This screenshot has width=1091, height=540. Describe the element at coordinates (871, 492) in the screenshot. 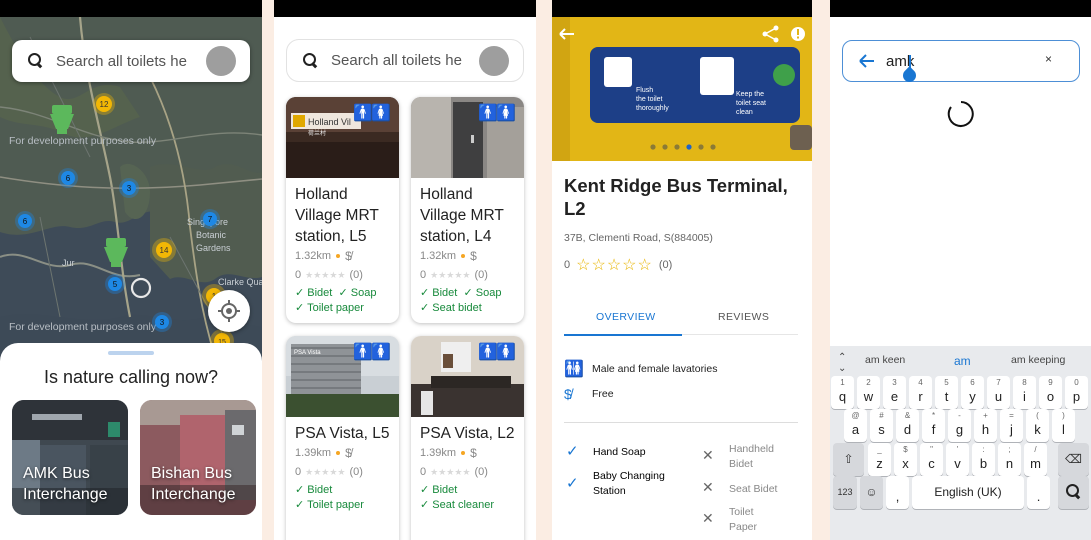

I see `emoji-key: ☺` at that location.